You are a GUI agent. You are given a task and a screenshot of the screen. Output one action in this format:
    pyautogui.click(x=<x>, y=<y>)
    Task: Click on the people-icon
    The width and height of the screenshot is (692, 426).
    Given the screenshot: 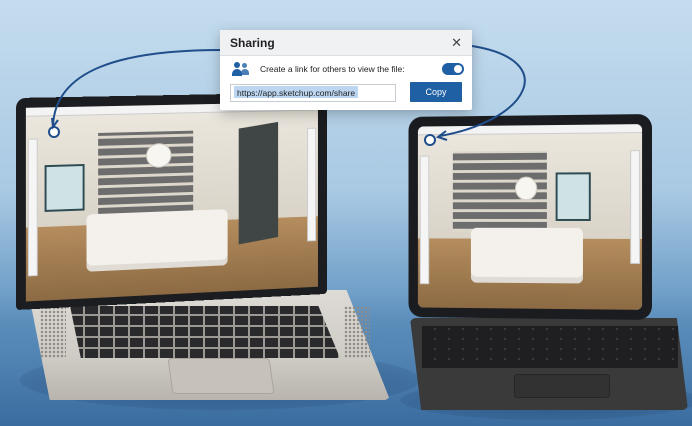 What is the action you would take?
    pyautogui.click(x=241, y=69)
    